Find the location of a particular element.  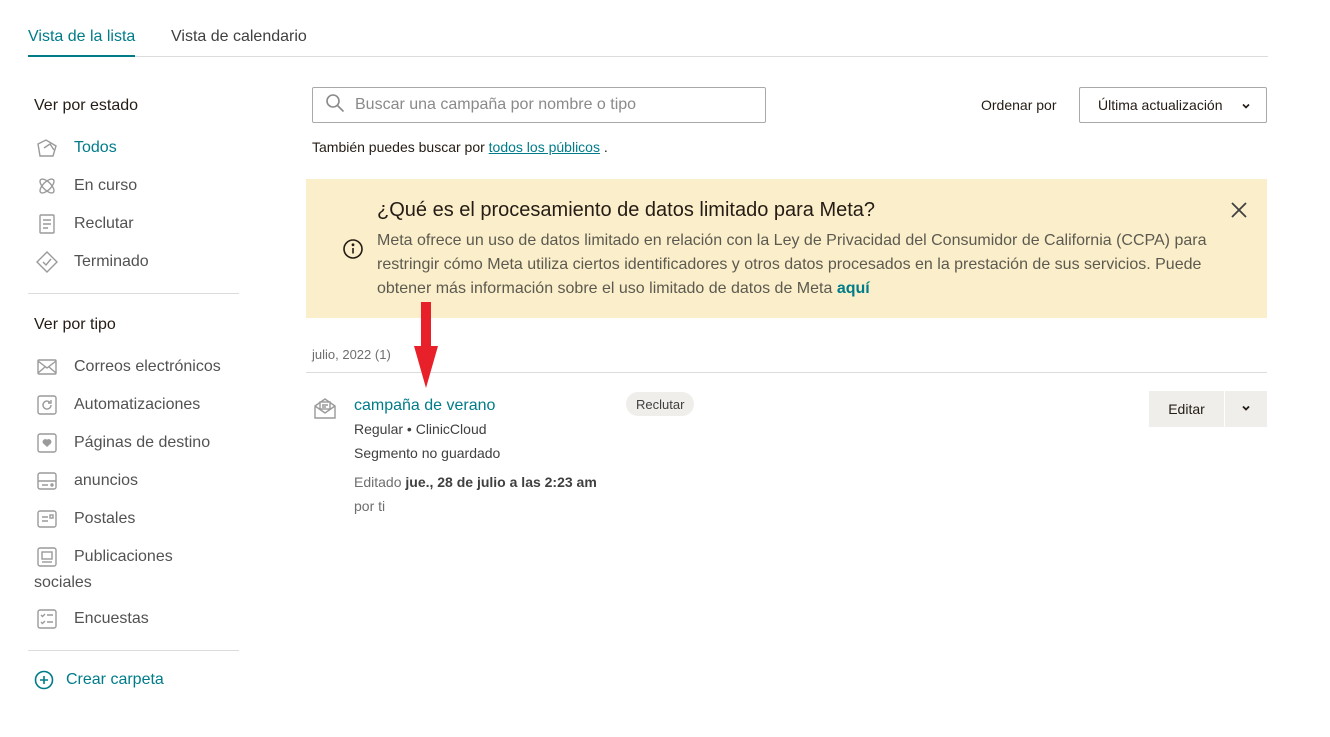

sidebar-item-social-posts-wrap: sociales is located at coordinates (63, 583).